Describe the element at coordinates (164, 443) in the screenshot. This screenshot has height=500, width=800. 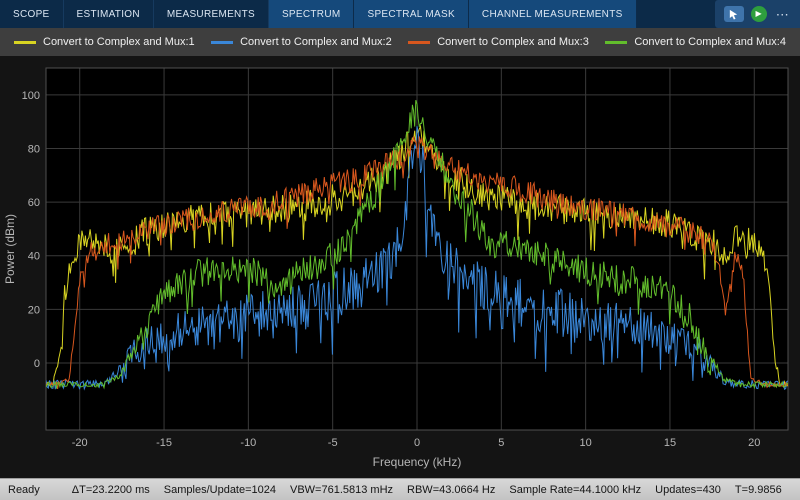
I see `svg-text: -15` at that location.